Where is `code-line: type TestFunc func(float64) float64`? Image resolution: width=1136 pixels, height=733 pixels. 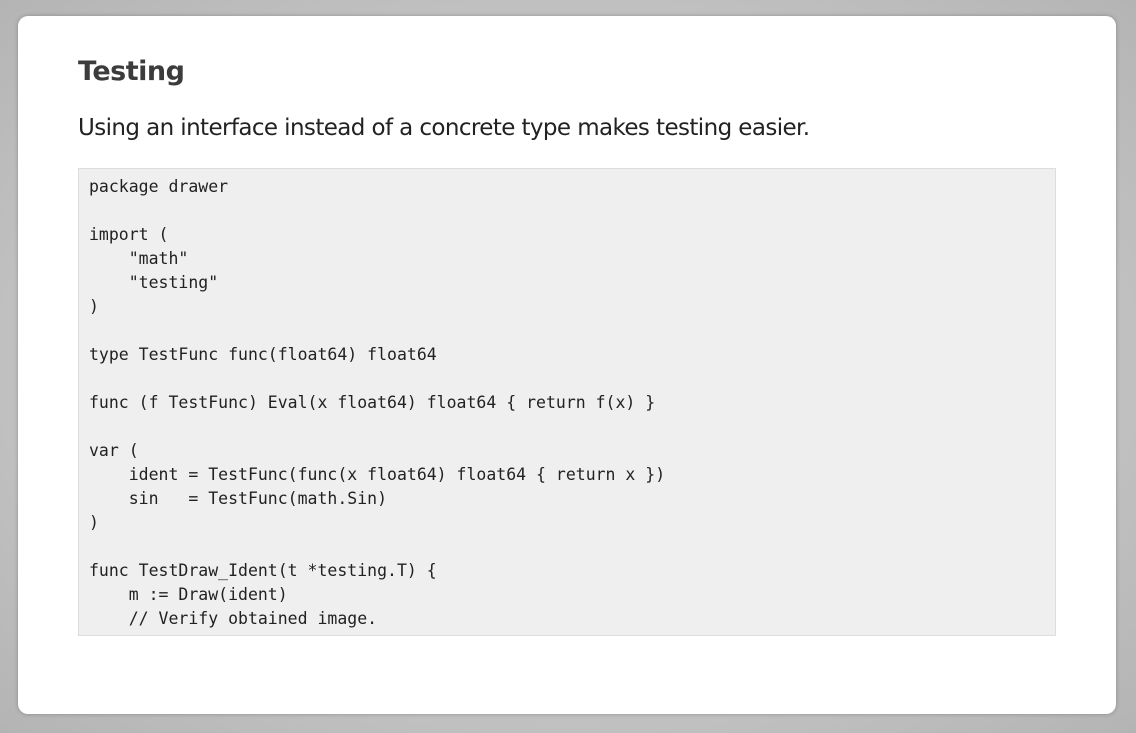 code-line: type TestFunc func(float64) float64 is located at coordinates (263, 354).